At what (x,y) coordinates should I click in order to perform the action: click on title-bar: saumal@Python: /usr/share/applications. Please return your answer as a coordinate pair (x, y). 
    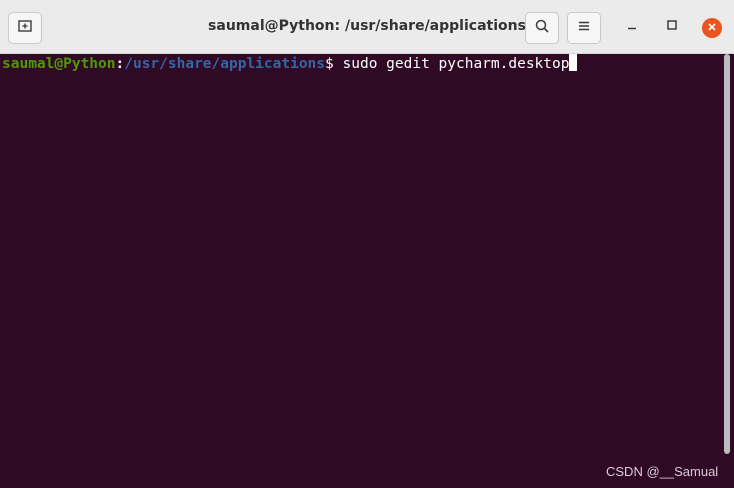
    Looking at the image, I should click on (367, 27).